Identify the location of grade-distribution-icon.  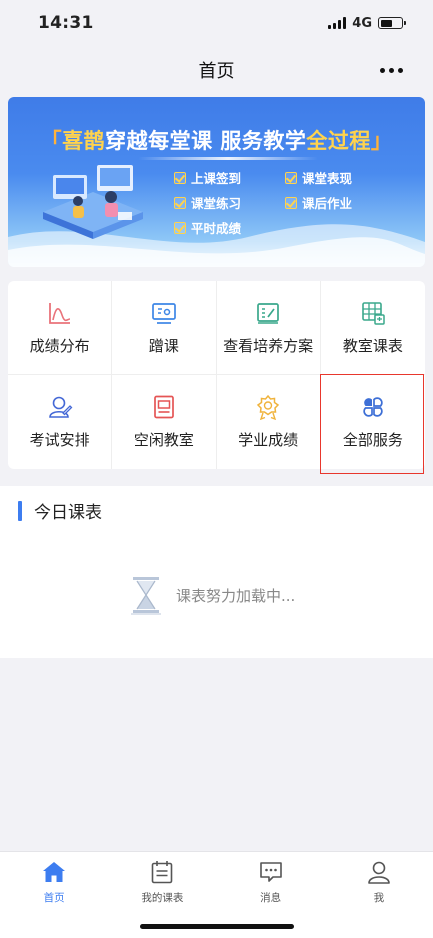
(59, 313).